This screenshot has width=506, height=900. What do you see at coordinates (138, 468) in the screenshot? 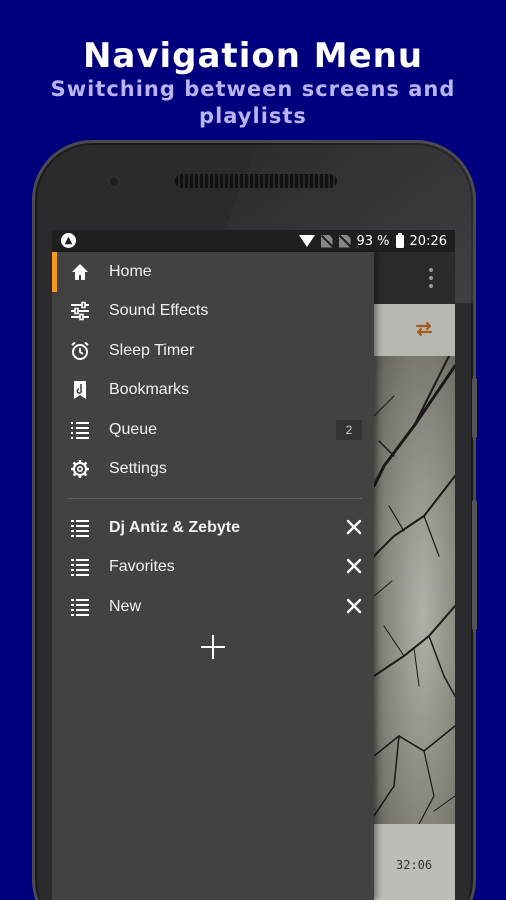
I see `menu-item-label: Settings` at bounding box center [138, 468].